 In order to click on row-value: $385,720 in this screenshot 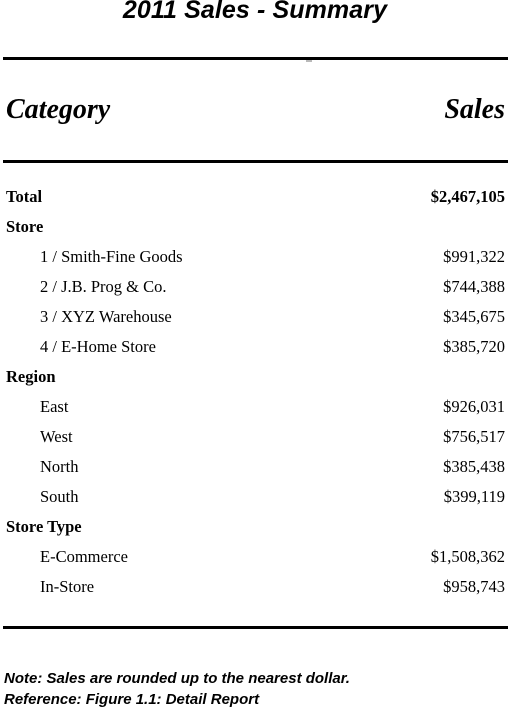, I will do `click(474, 346)`.